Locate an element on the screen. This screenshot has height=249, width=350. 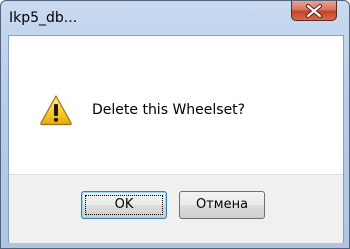
ok-button: OK is located at coordinates (124, 205).